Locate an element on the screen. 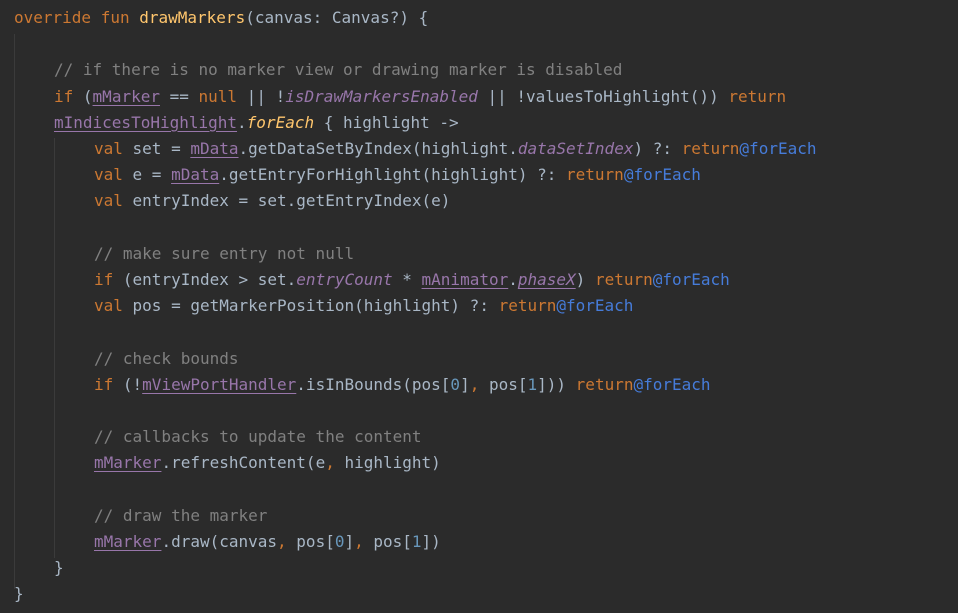 Image resolution: width=958 pixels, height=613 pixels. code-line: // make sure entry not null is located at coordinates (224, 254).